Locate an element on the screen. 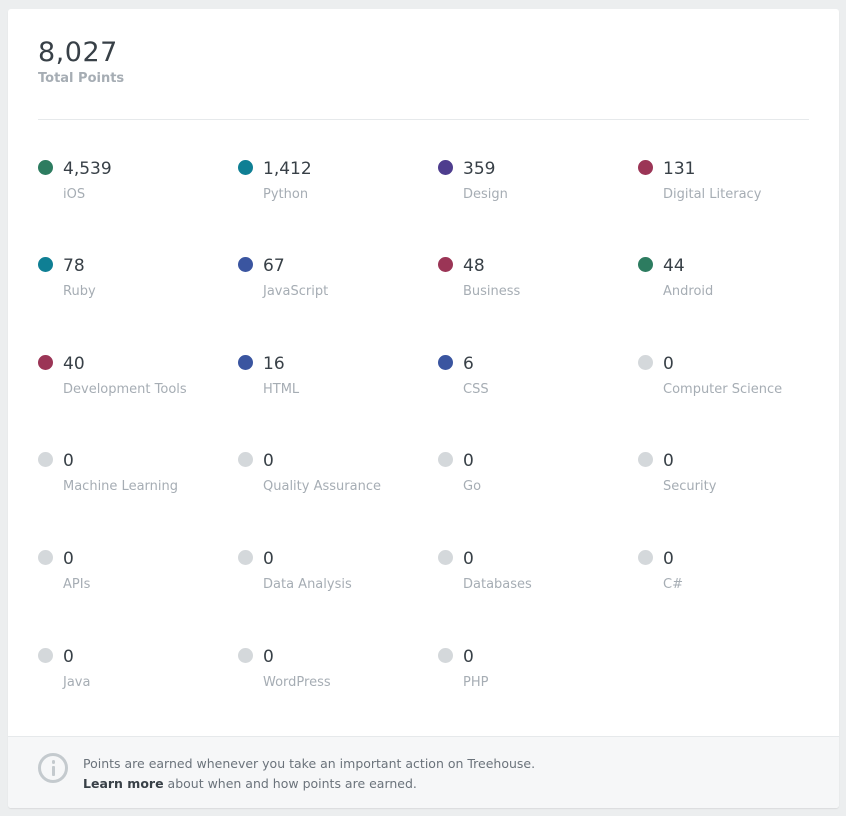  topic-item: 67 JavaScript is located at coordinates (333, 286).